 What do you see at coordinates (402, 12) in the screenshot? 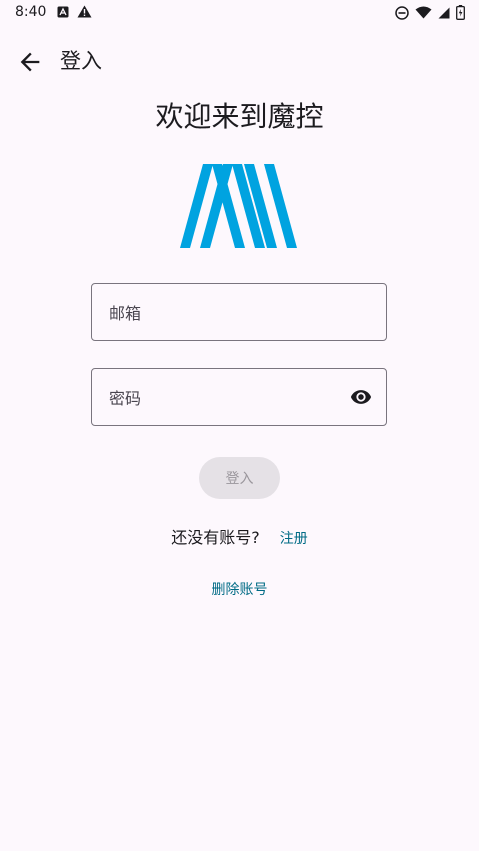
I see `do-not-disturb-icon` at bounding box center [402, 12].